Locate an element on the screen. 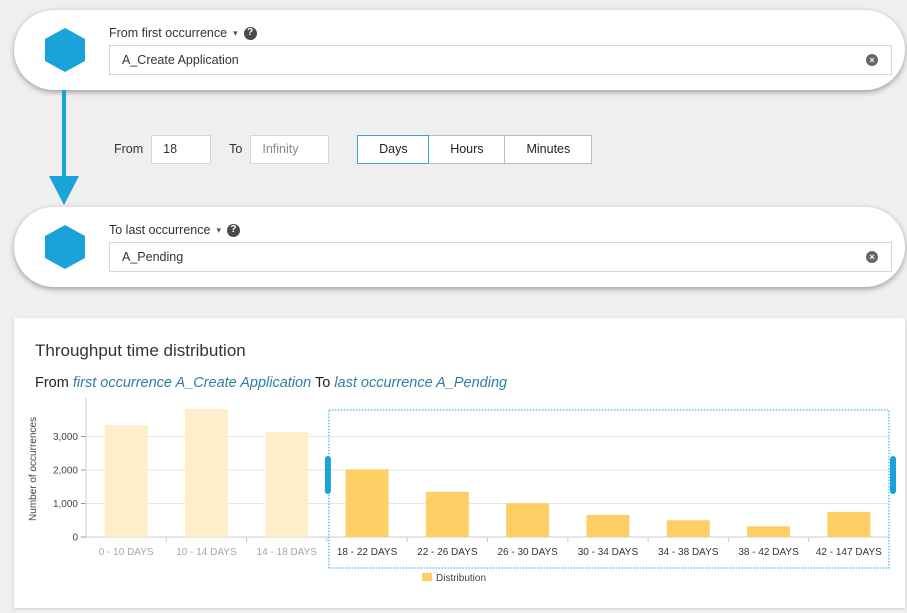 The width and height of the screenshot is (907, 613). unit-hours-button: Hours is located at coordinates (467, 149).